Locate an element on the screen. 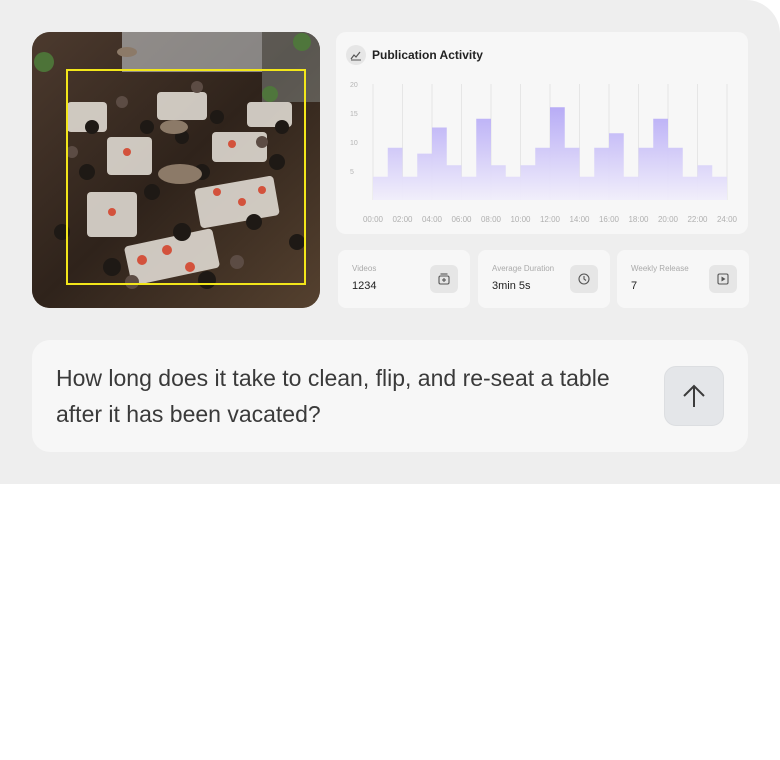 The height and width of the screenshot is (760, 780). y-tick-label: 5 is located at coordinates (352, 172).